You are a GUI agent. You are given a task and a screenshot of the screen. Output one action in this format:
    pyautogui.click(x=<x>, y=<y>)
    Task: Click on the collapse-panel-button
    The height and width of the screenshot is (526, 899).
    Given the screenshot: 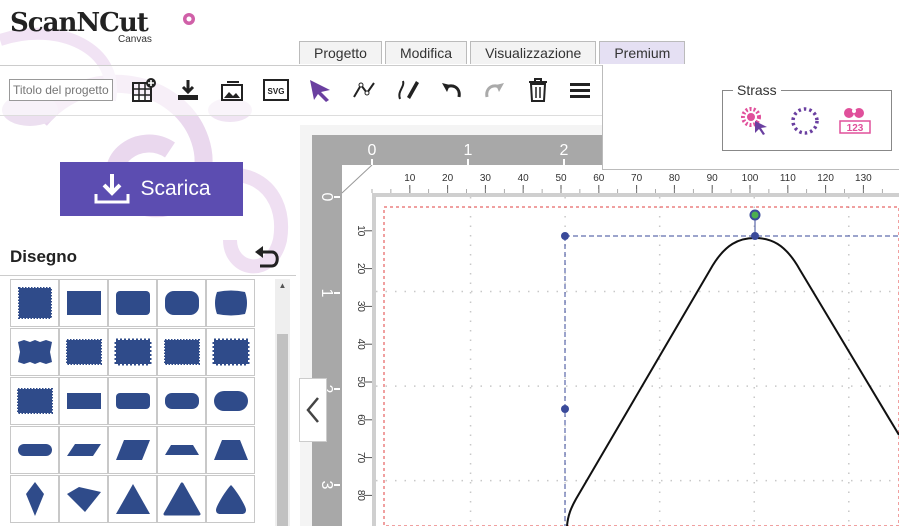 What is the action you would take?
    pyautogui.click(x=313, y=410)
    